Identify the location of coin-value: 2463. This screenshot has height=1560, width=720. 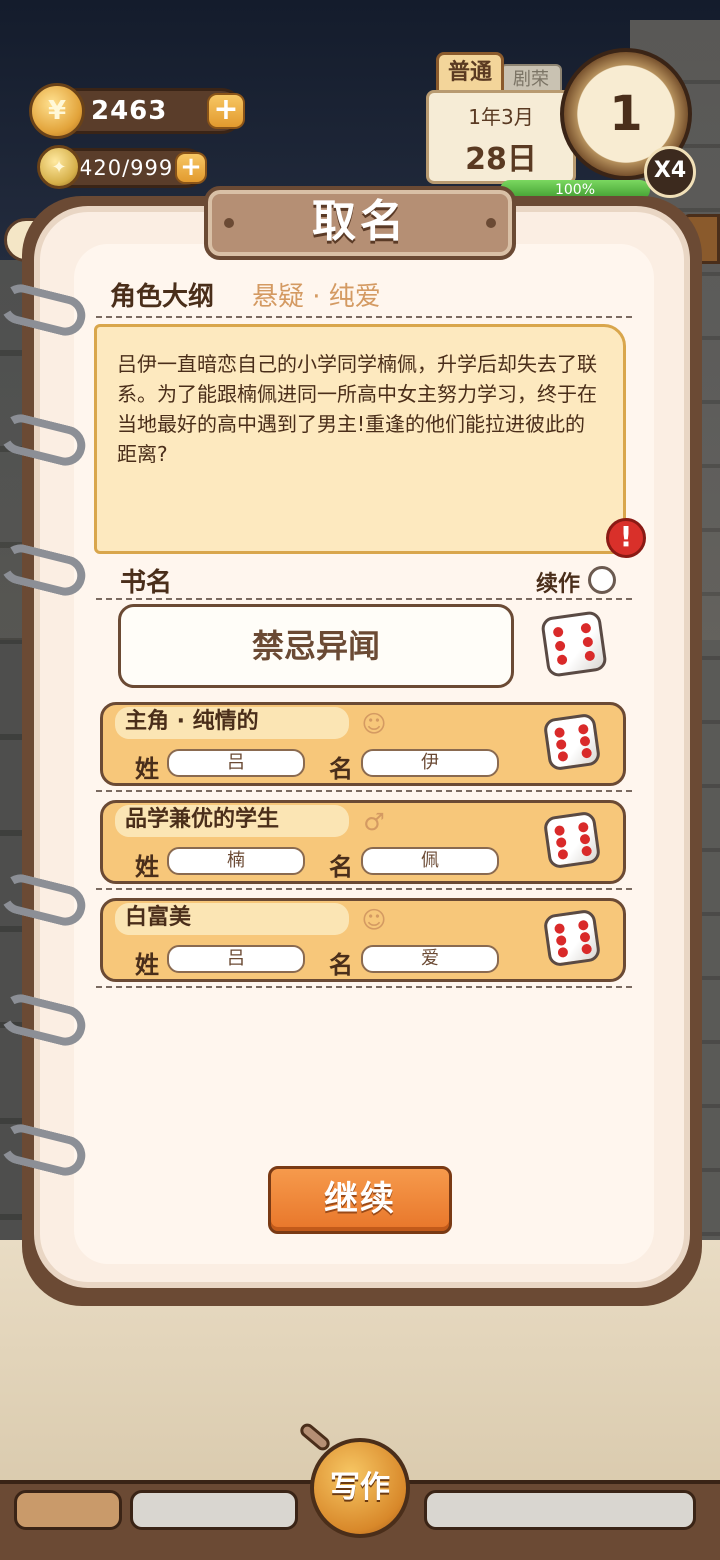
(129, 111).